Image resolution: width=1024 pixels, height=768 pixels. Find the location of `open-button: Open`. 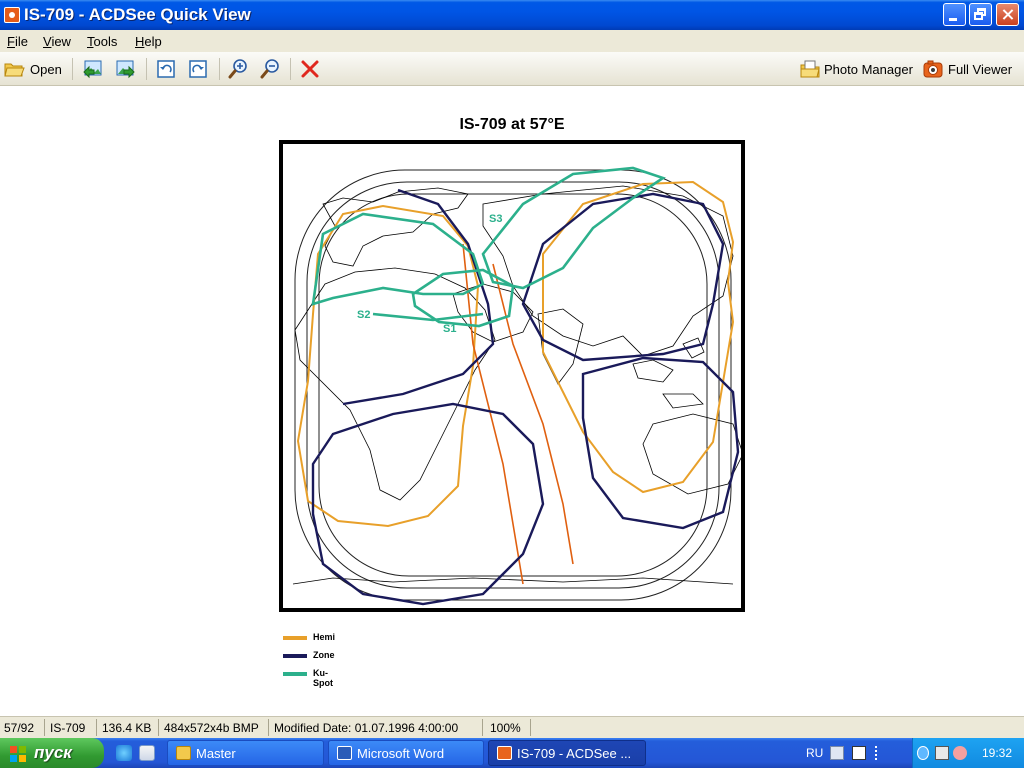

open-button: Open is located at coordinates (33, 69).